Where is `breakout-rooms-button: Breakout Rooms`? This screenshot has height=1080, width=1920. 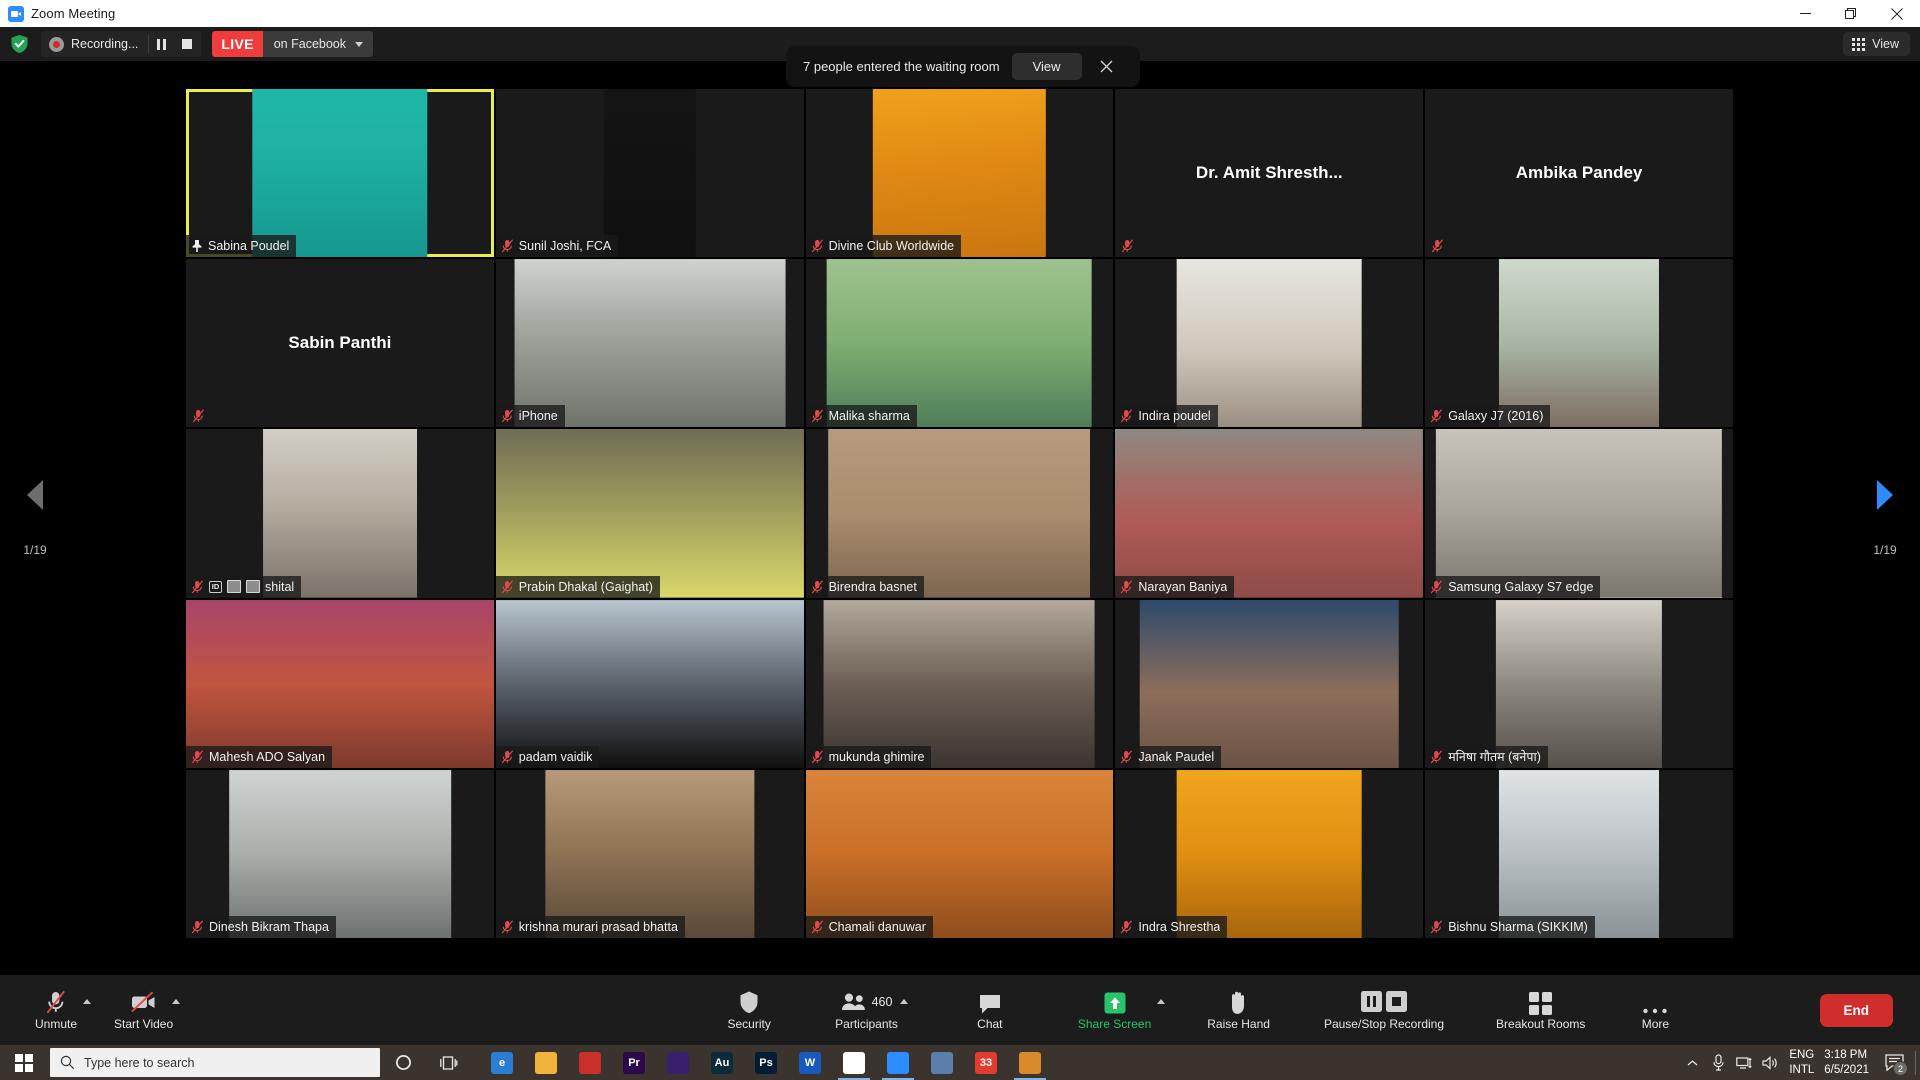 breakout-rooms-button: Breakout Rooms is located at coordinates (1540, 1010).